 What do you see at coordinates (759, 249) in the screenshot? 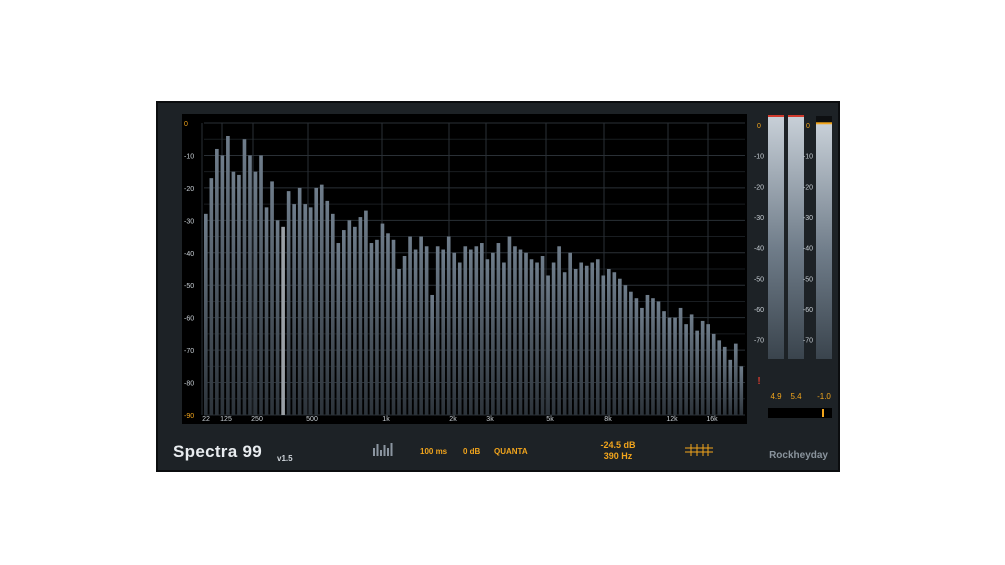
I see `meter-scale-label: -40` at bounding box center [759, 249].